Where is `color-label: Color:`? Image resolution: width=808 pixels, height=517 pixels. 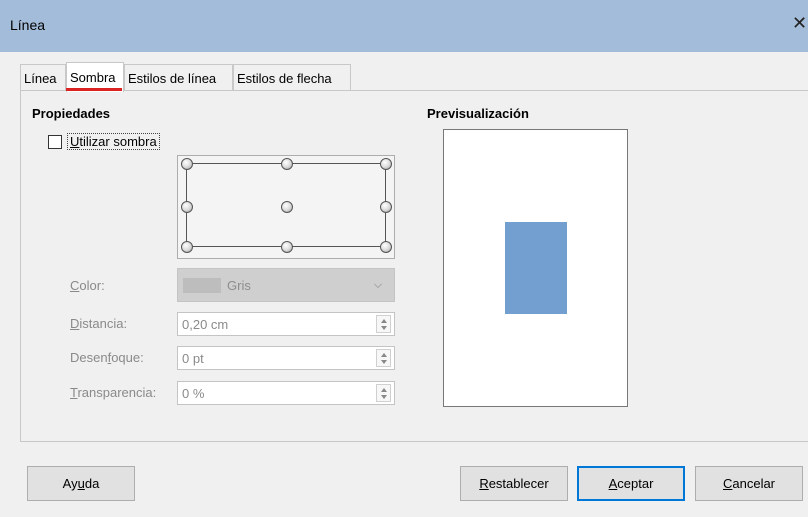
color-label: Color: is located at coordinates (87, 285).